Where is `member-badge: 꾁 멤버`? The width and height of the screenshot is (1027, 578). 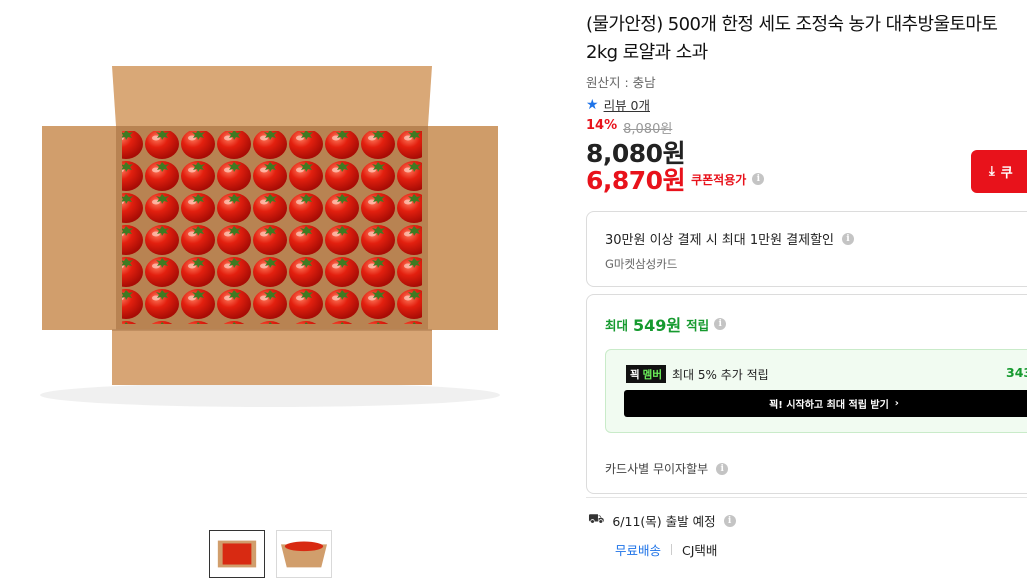
member-badge: 꾁 멤버 is located at coordinates (646, 374).